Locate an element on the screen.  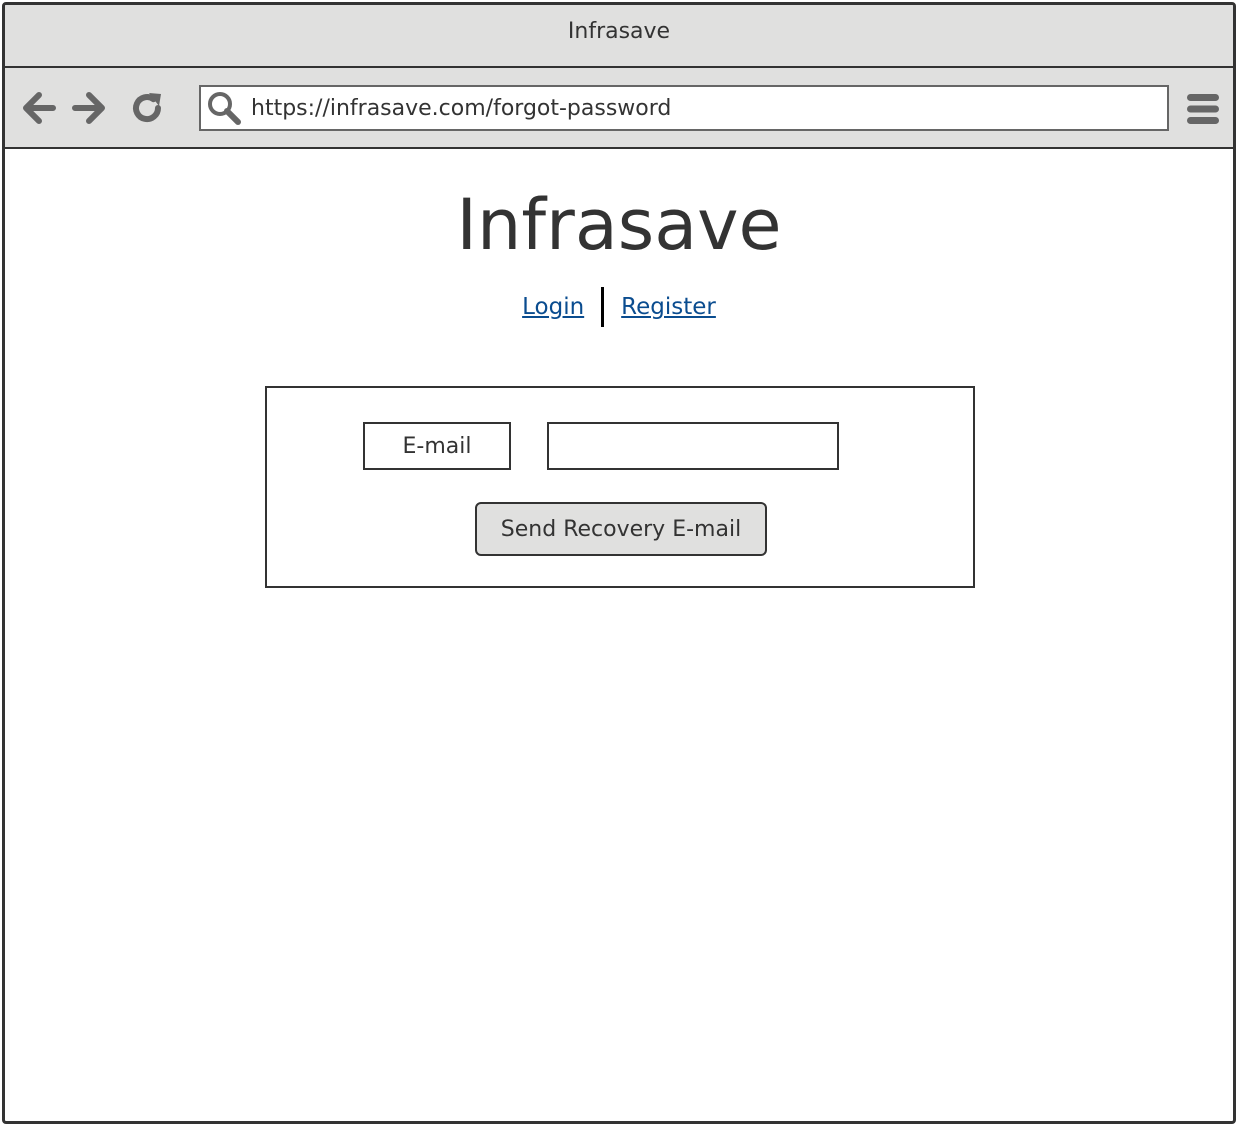
link-divider is located at coordinates (603, 307).